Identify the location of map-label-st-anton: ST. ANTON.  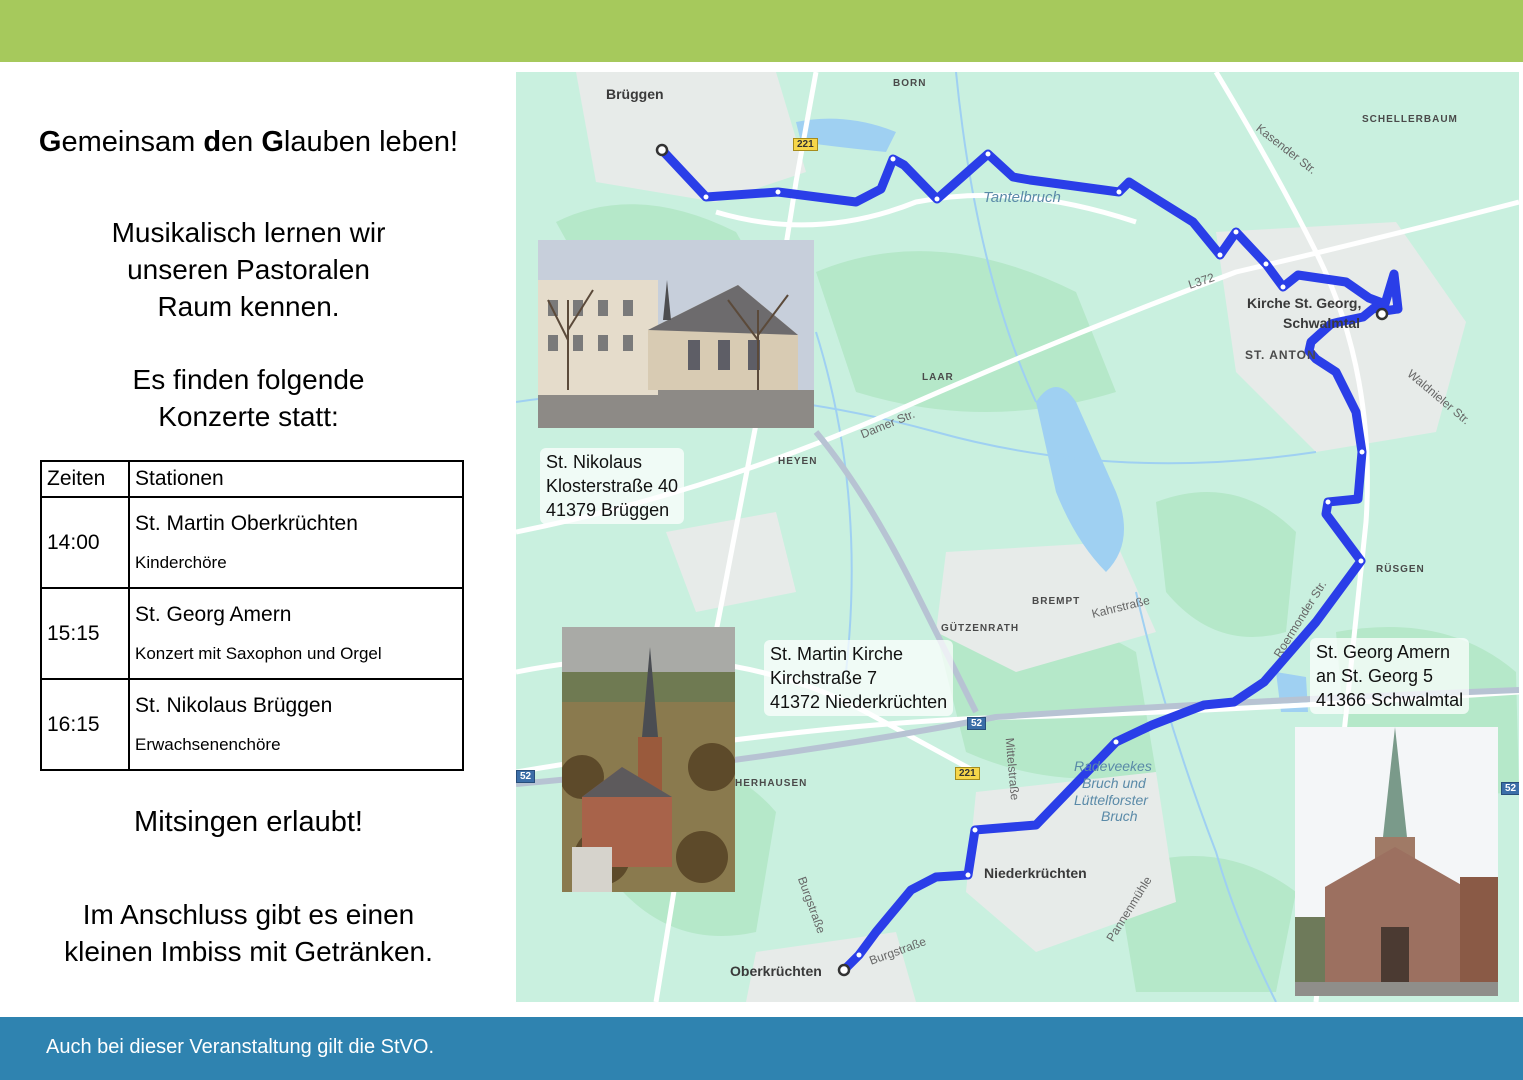
(1281, 355).